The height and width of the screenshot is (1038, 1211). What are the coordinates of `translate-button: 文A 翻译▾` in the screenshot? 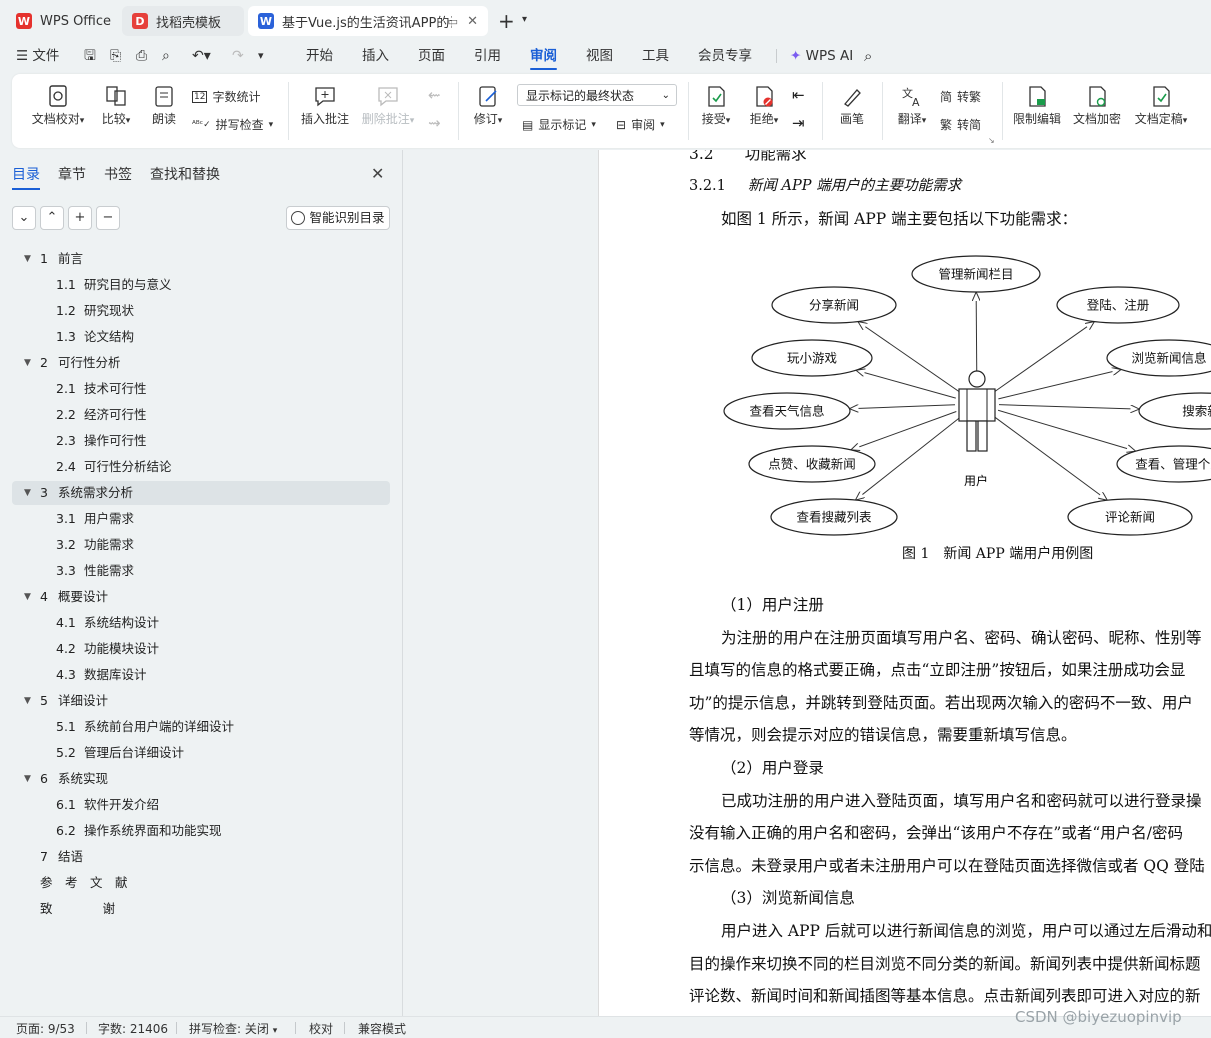 It's located at (912, 105).